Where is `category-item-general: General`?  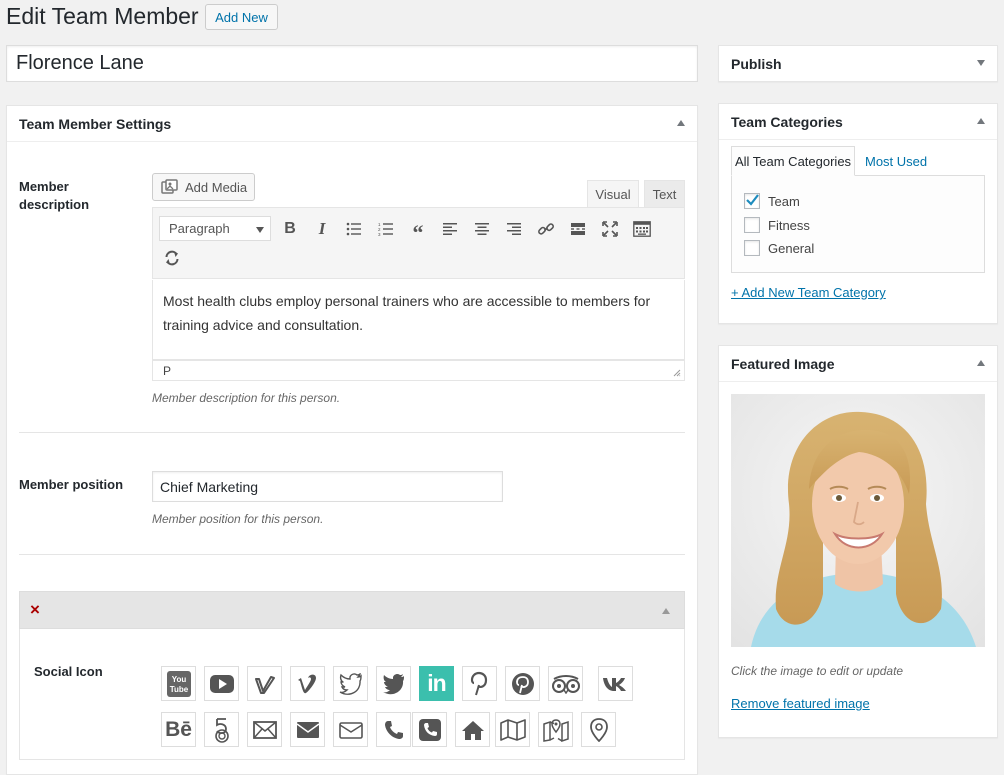
category-item-general: General is located at coordinates (779, 248).